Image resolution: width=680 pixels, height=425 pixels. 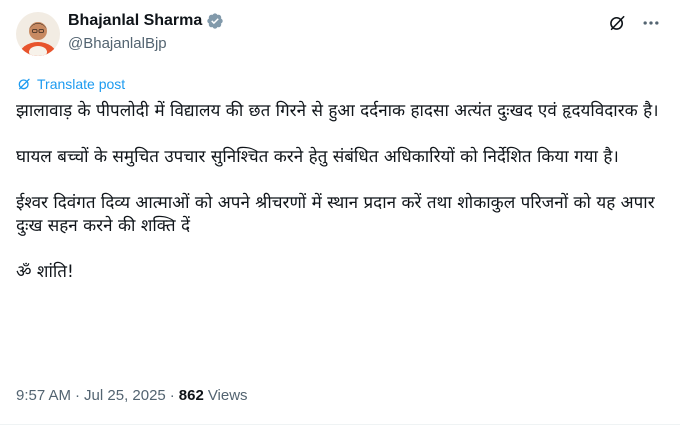 I want to click on post-actions, so click(x=634, y=23).